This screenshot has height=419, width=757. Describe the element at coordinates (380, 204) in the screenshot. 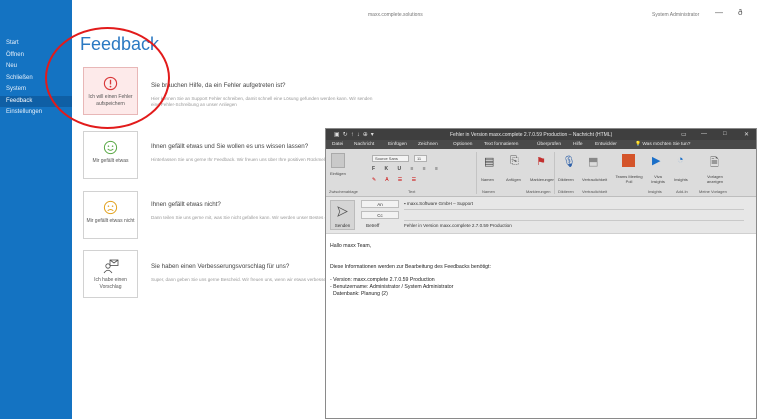

I see `to-button: An` at that location.